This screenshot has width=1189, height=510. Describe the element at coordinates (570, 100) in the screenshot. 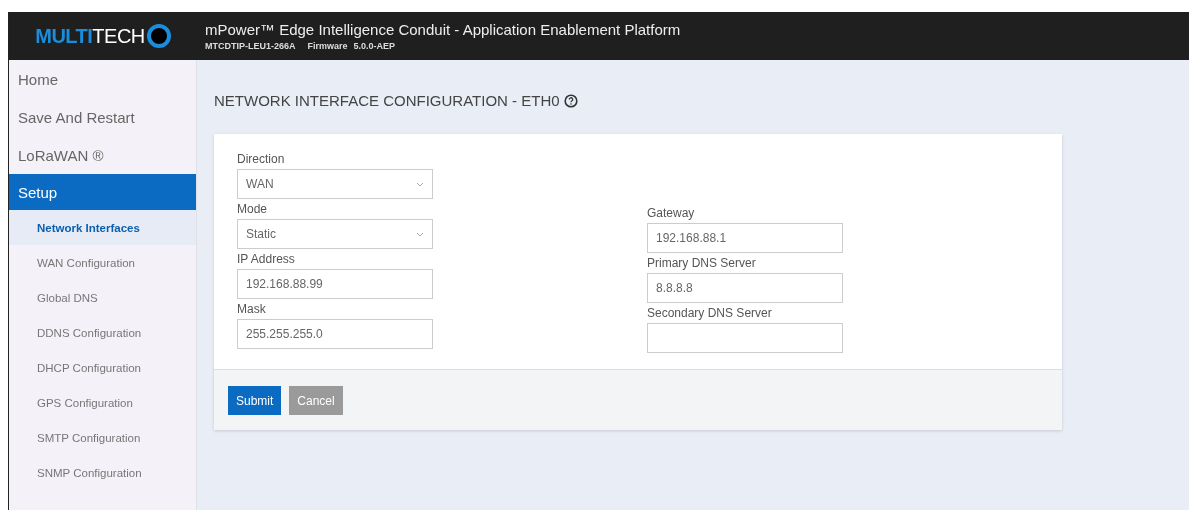

I see `help-icon` at that location.